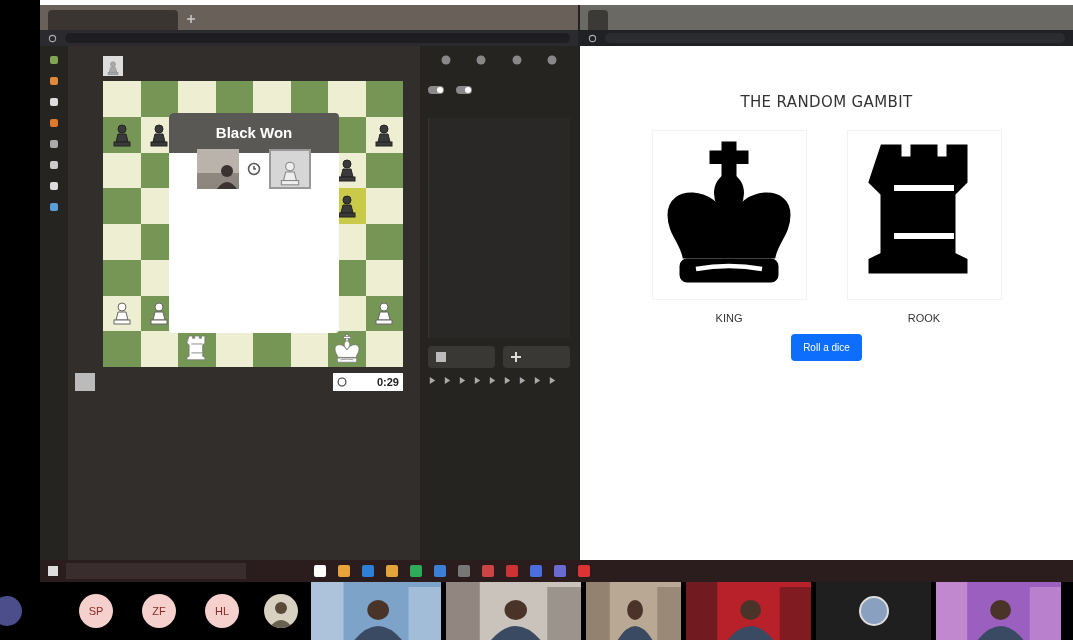 Image resolution: width=1073 pixels, height=640 pixels. Describe the element at coordinates (159, 611) in the screenshot. I see `participant-avatar: ZF` at that location.